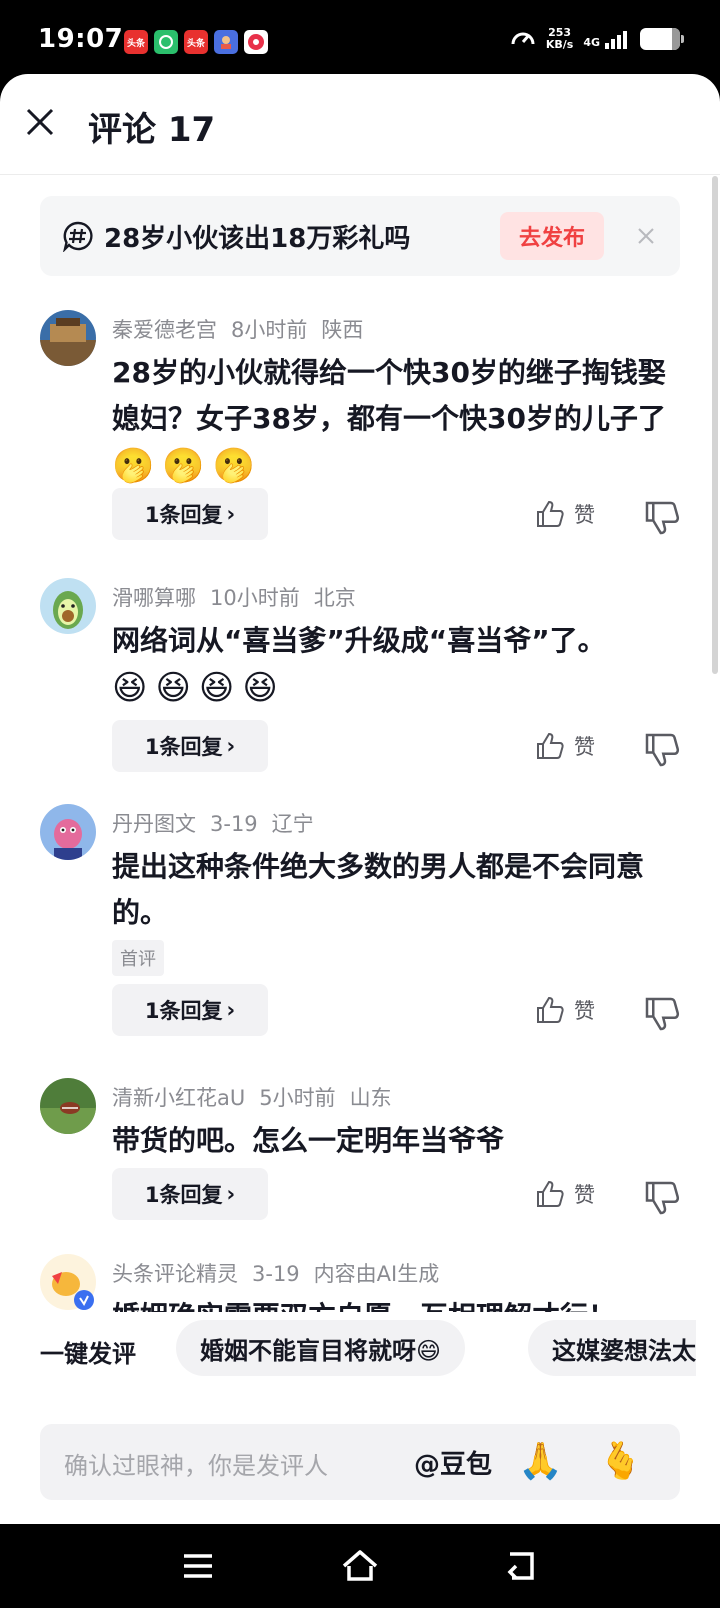  What do you see at coordinates (522, 1566) in the screenshot?
I see `back-icon` at bounding box center [522, 1566].